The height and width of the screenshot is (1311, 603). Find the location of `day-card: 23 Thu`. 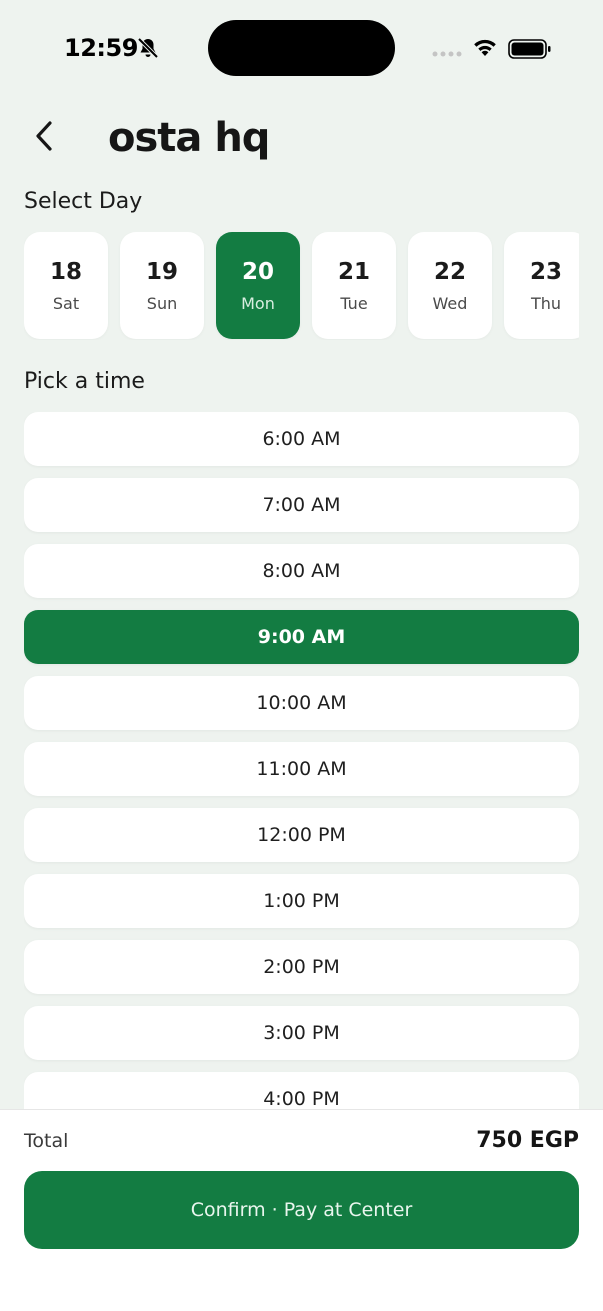

day-card: 23 Thu is located at coordinates (541, 285).